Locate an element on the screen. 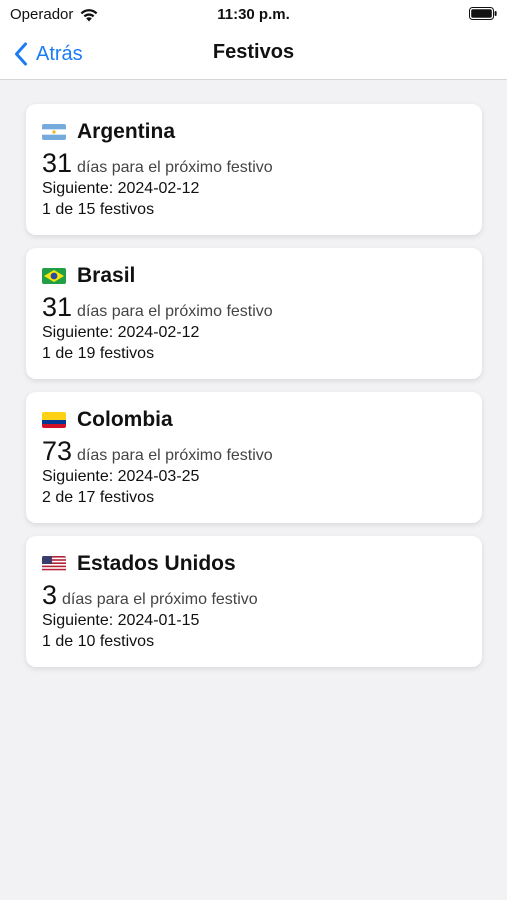 The width and height of the screenshot is (507, 900). battery-icon is located at coordinates (483, 13).